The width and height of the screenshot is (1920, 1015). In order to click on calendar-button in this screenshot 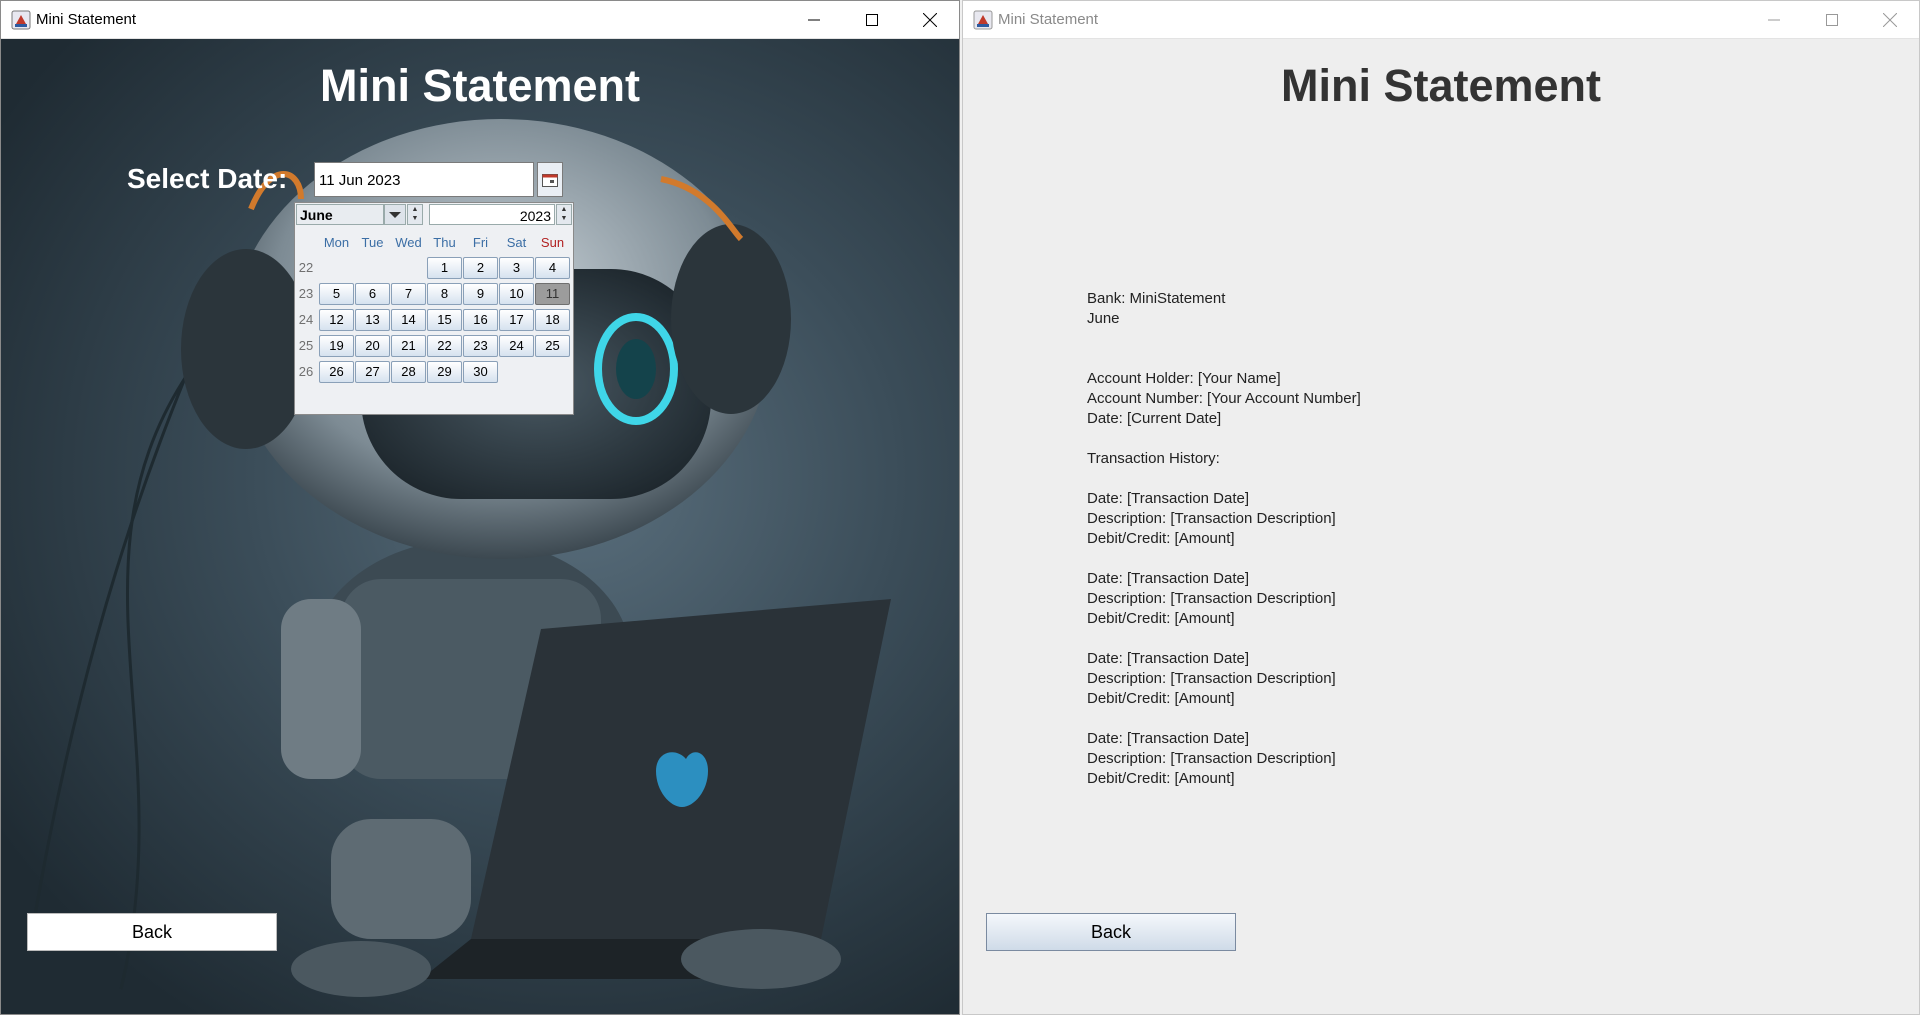, I will do `click(550, 179)`.